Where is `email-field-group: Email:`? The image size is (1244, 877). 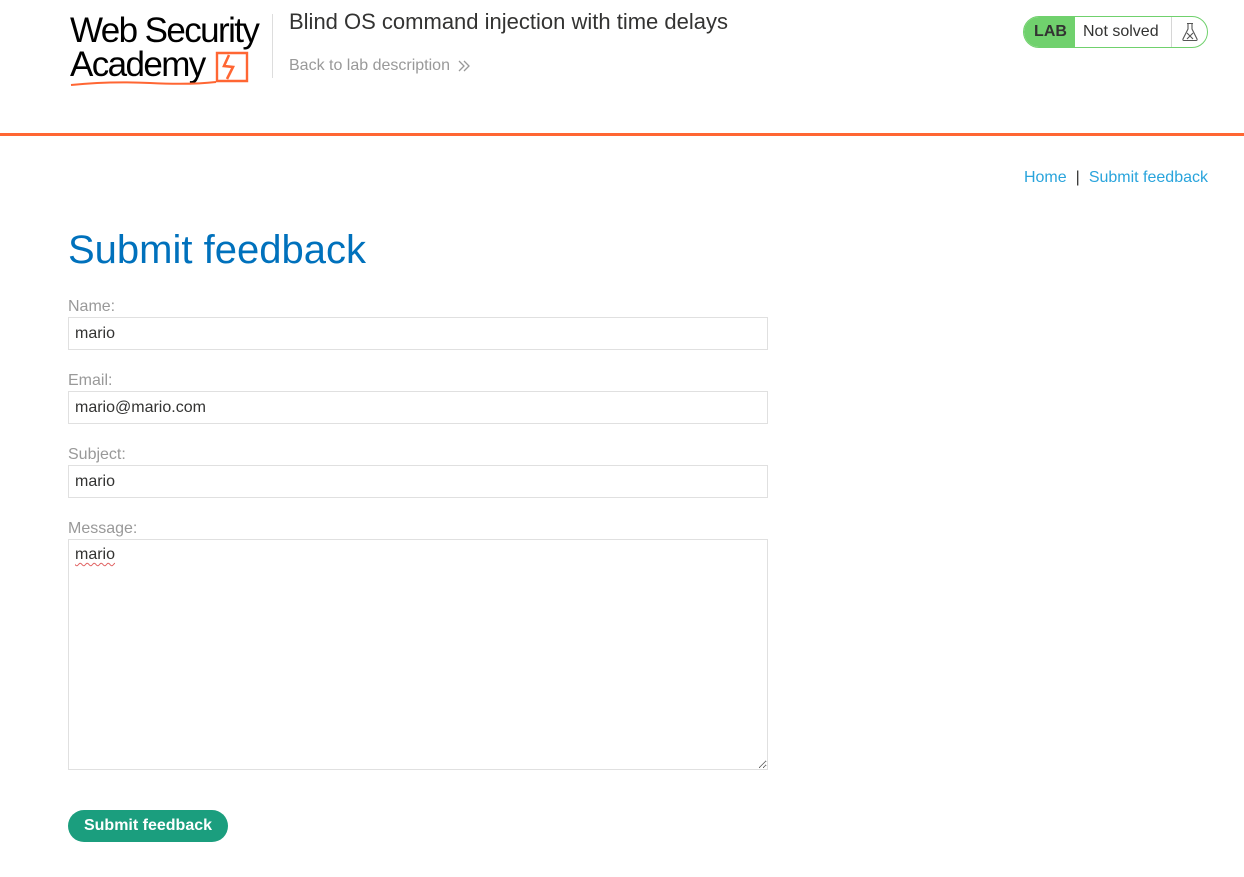
email-field-group: Email: is located at coordinates (418, 397).